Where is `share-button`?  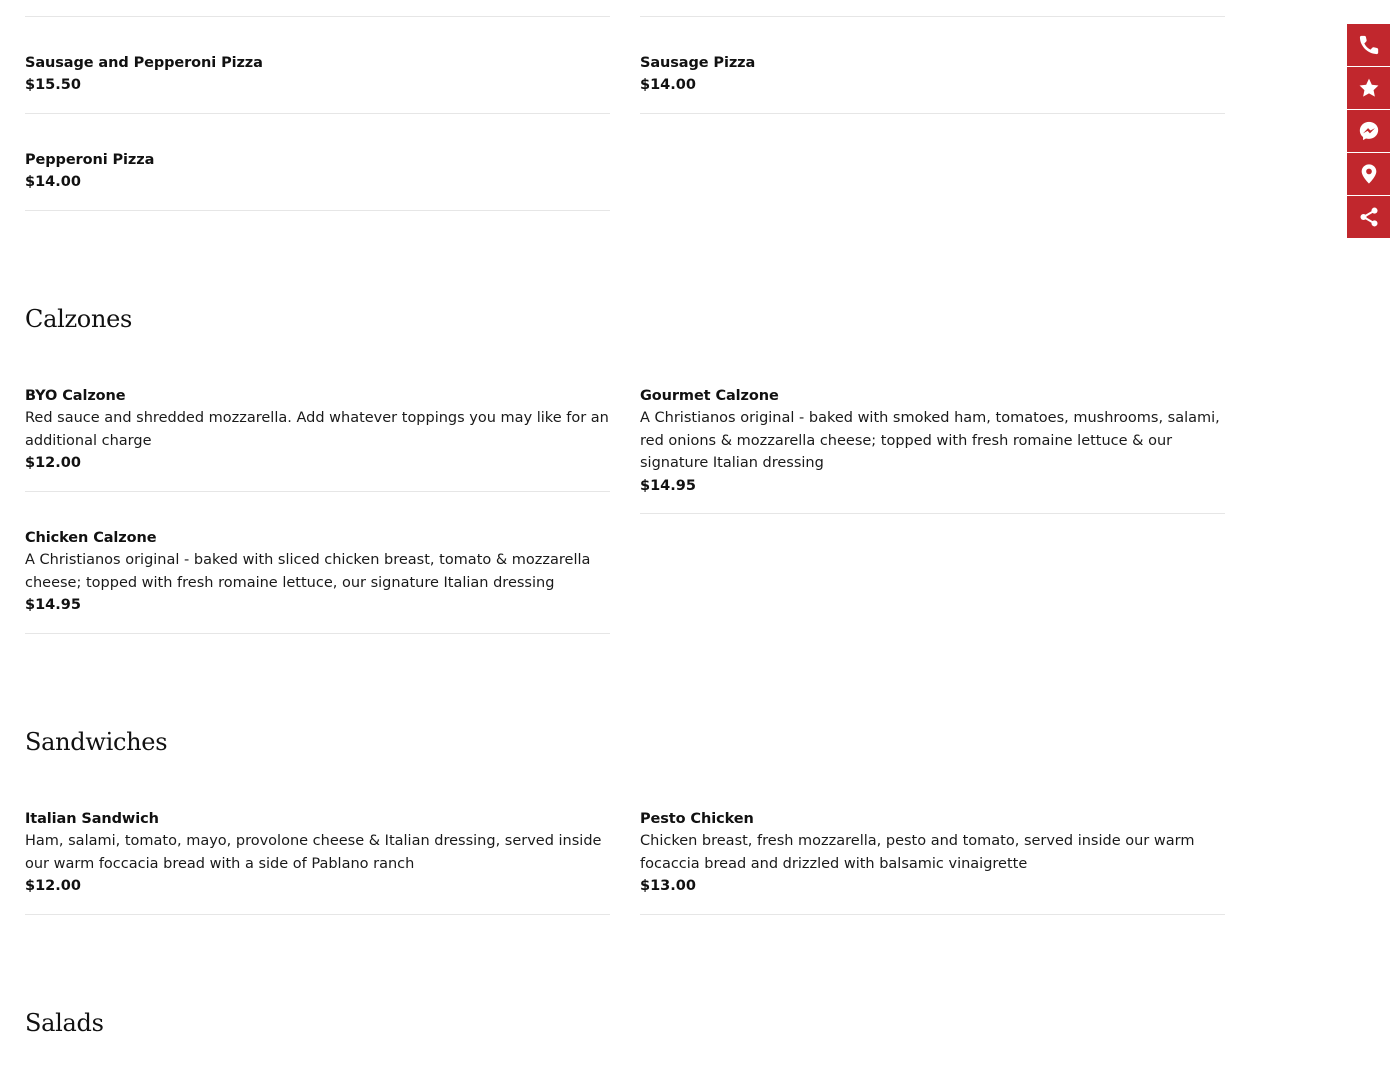 share-button is located at coordinates (1368, 217).